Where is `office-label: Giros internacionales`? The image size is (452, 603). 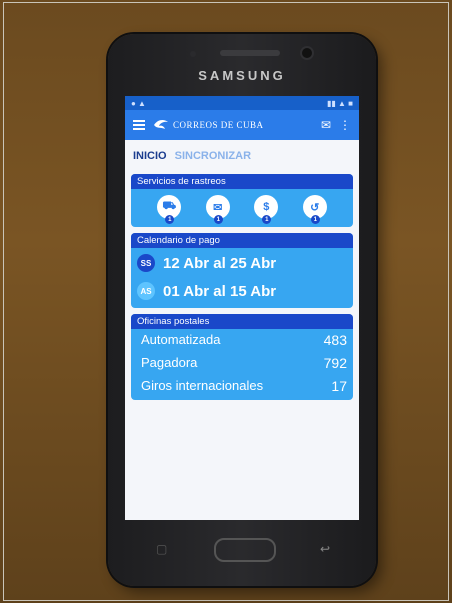
office-label: Giros internacionales is located at coordinates (202, 385).